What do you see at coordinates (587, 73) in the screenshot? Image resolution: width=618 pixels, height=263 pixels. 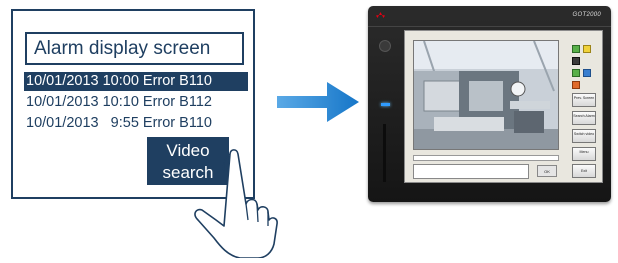 I see `fast-forward-icon` at bounding box center [587, 73].